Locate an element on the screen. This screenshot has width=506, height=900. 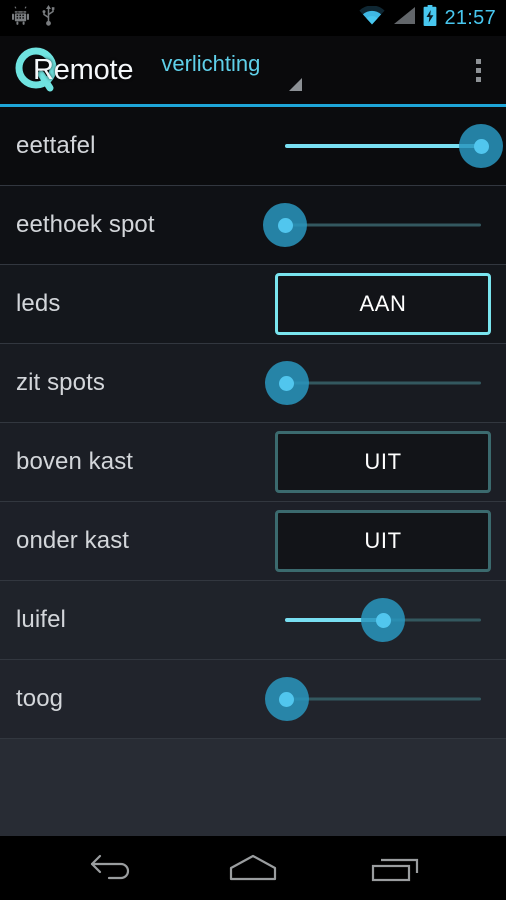
back-button is located at coordinates (111, 868).